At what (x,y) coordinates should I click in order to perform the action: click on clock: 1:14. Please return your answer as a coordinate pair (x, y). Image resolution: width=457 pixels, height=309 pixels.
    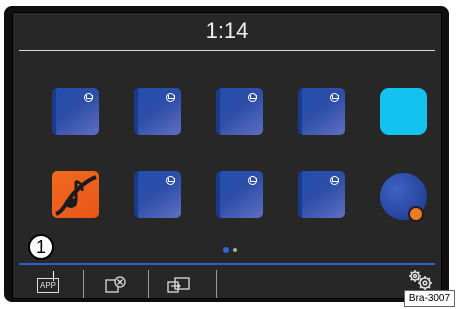
    Looking at the image, I should click on (227, 30).